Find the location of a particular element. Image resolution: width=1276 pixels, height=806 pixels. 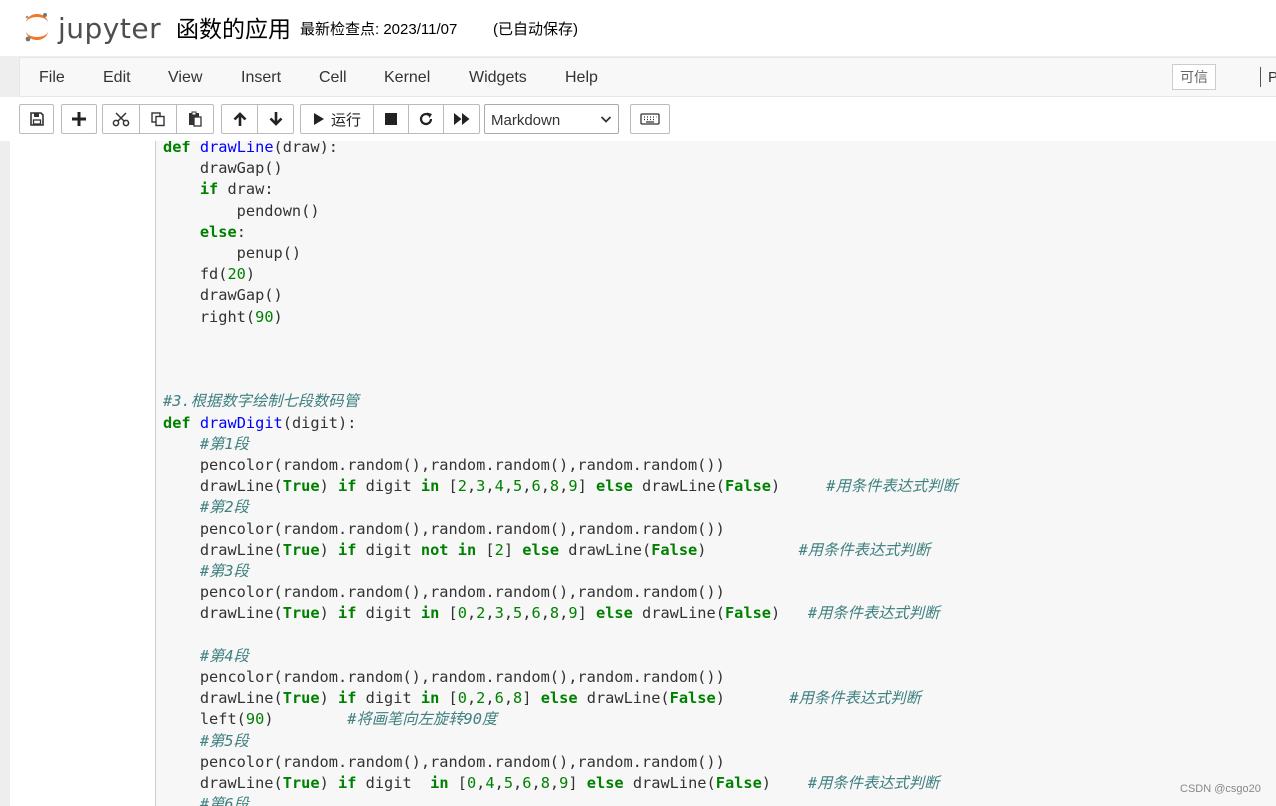

save-button is located at coordinates (36, 119).